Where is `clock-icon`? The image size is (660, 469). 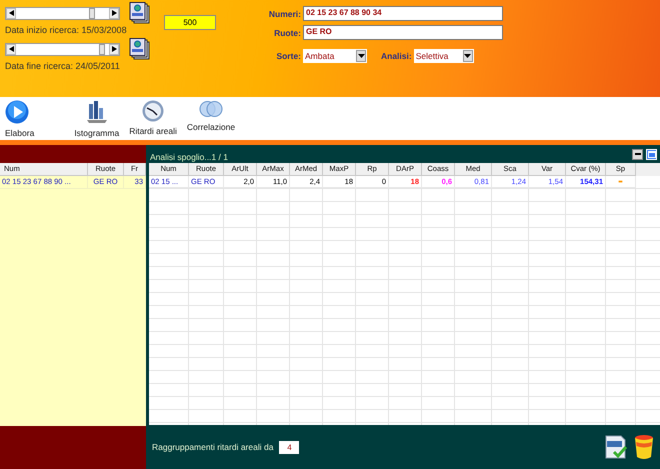 clock-icon is located at coordinates (153, 111).